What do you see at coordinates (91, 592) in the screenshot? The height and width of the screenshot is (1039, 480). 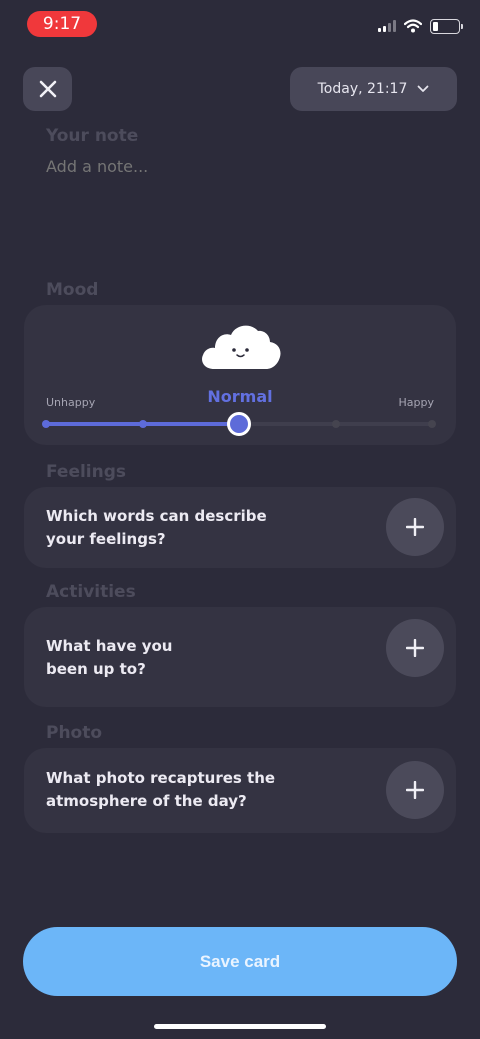 I see `activities-section-label: Activities` at bounding box center [91, 592].